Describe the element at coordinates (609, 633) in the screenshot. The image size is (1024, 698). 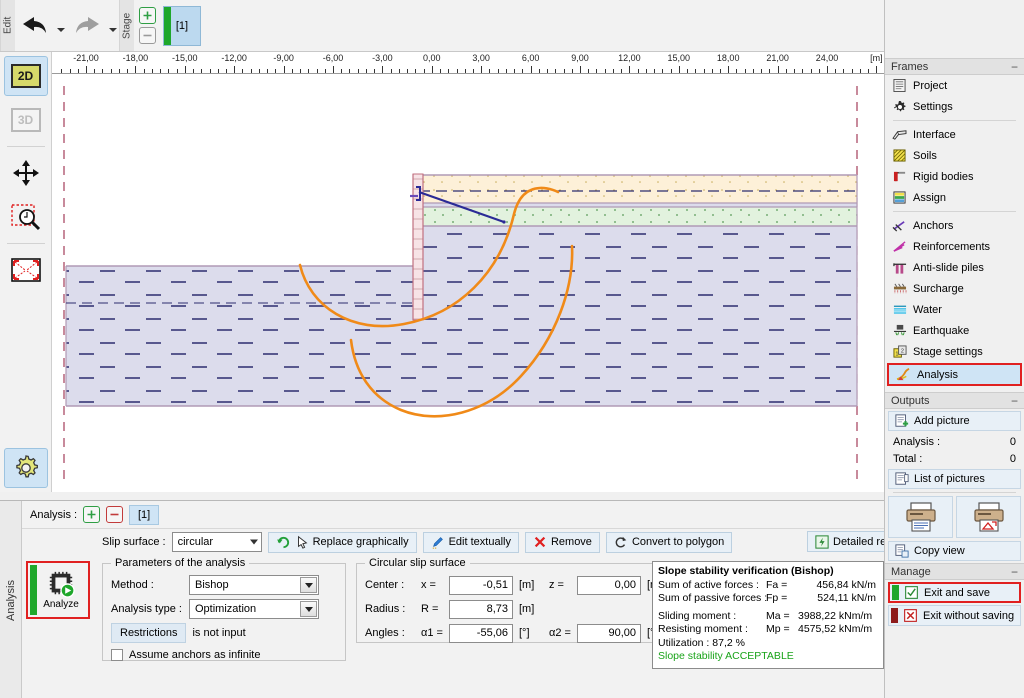
I see `angle2-input: 90,00` at that location.